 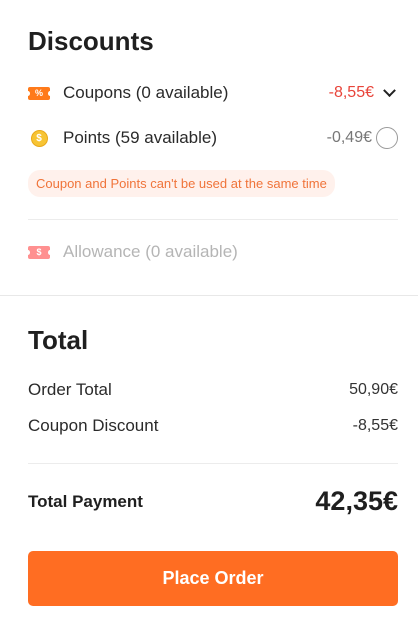 What do you see at coordinates (70, 389) in the screenshot?
I see `order-total-label: Order Total` at bounding box center [70, 389].